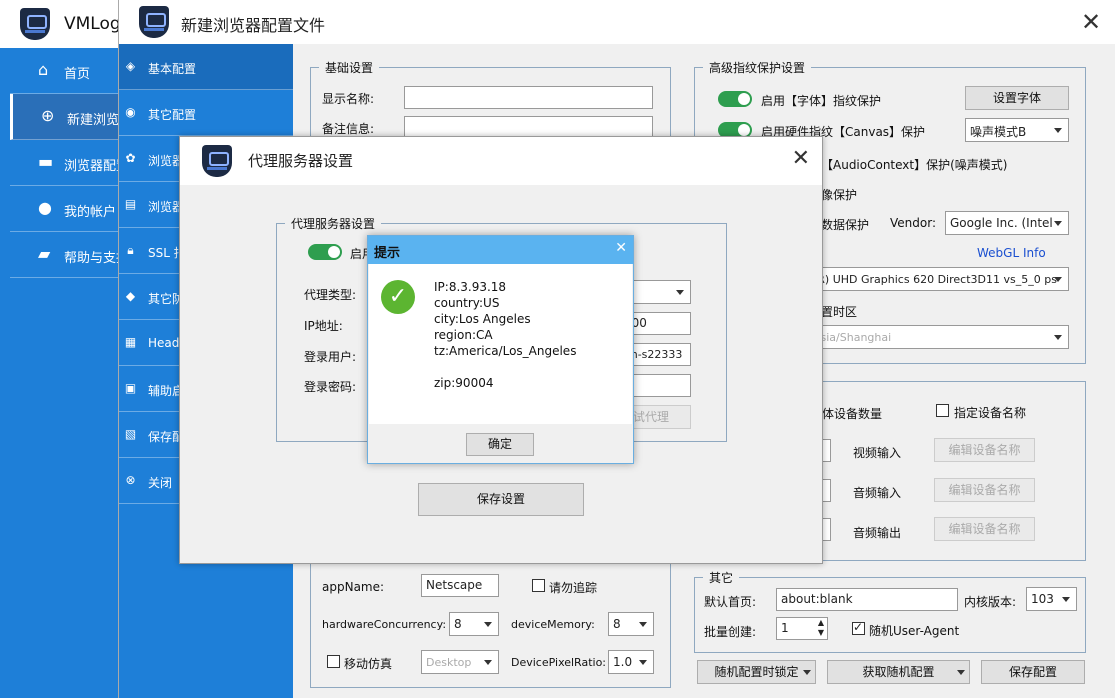  What do you see at coordinates (130, 158) in the screenshot?
I see `cookie-icon: ✿` at bounding box center [130, 158].